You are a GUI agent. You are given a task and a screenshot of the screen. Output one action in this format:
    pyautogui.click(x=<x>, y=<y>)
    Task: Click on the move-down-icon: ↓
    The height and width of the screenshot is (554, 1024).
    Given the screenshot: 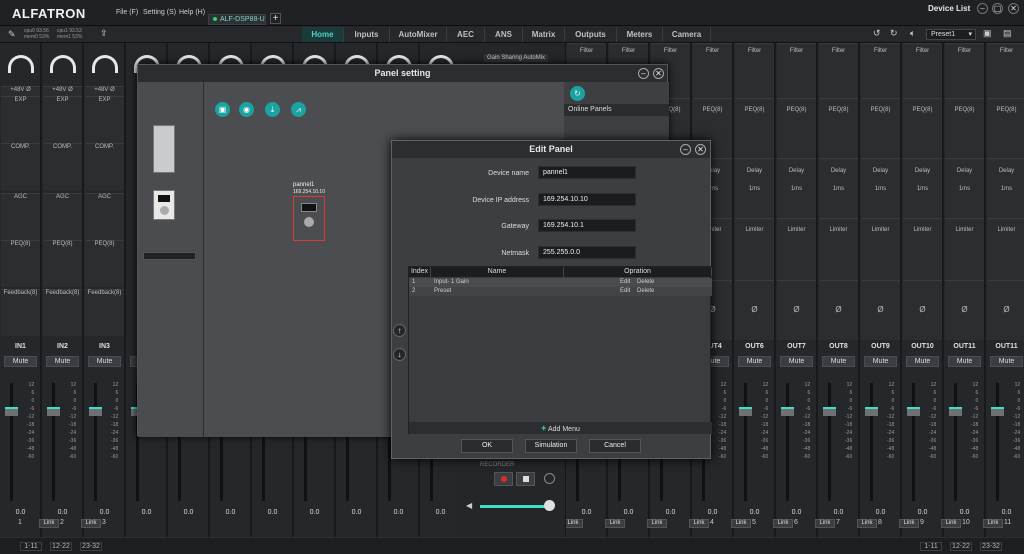 What is the action you would take?
    pyautogui.click(x=399, y=354)
    